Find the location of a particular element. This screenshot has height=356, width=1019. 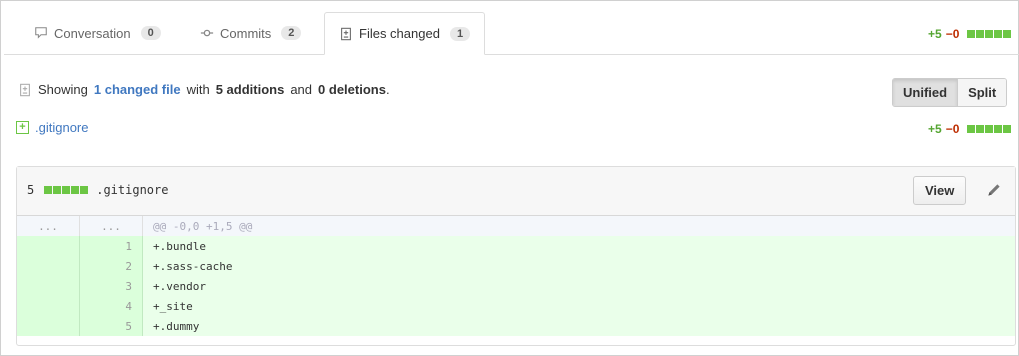

hunk-header: ... ... @@ -0,0 +1,5 @@ is located at coordinates (516, 226).